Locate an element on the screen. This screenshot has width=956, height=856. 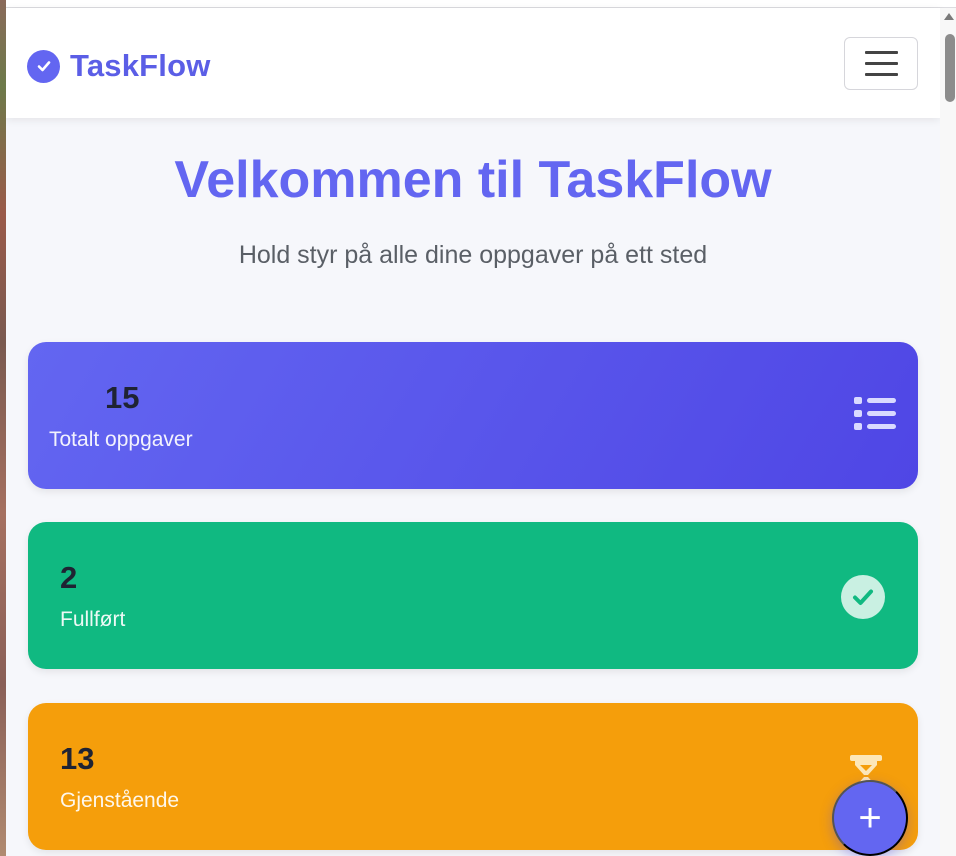
brand-name: TaskFlow is located at coordinates (140, 65).